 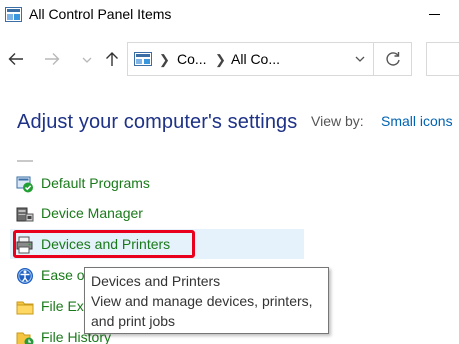 I want to click on list-item-default-programs: Default Programs, so click(x=157, y=183).